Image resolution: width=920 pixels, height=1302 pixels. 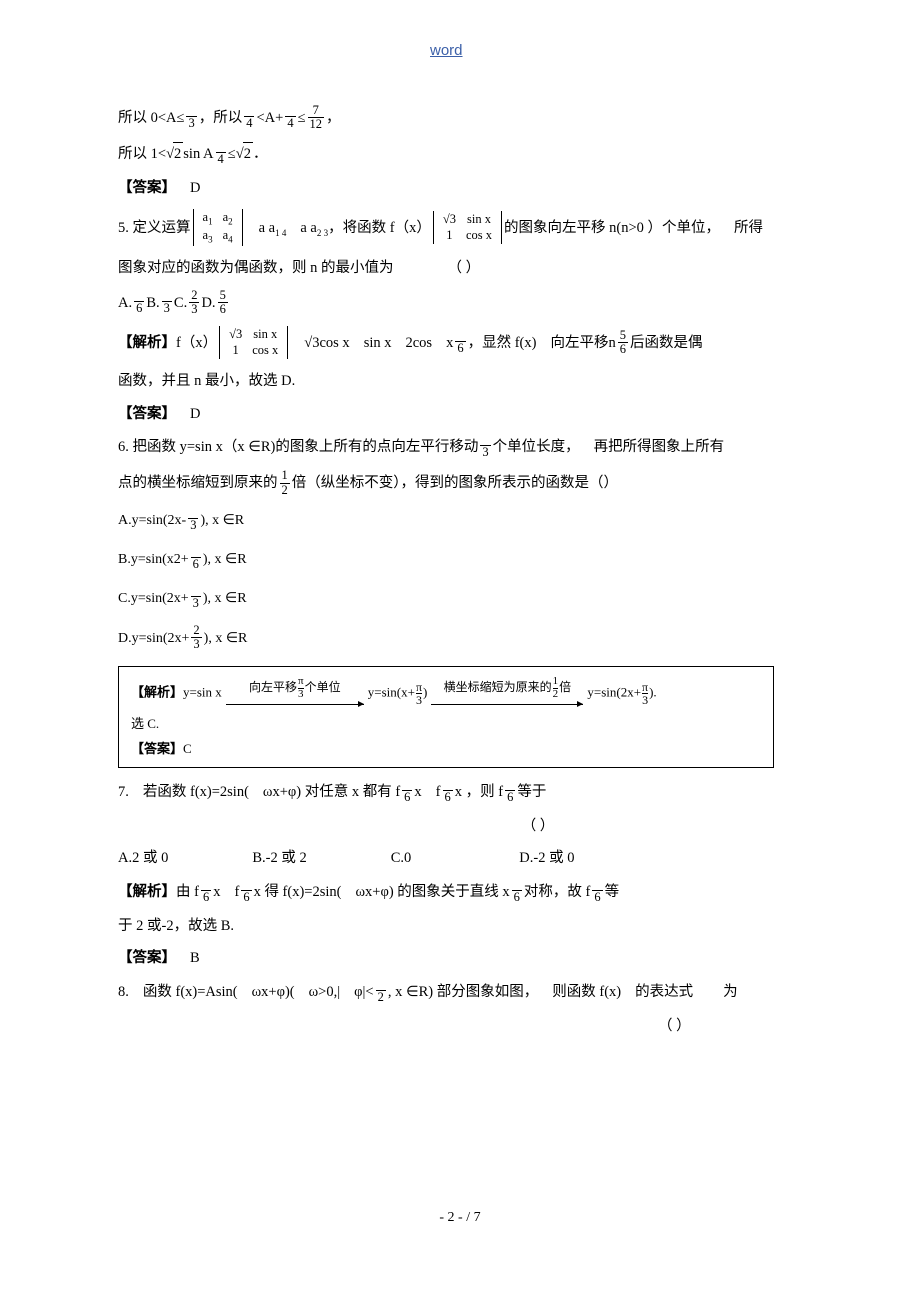 I want to click on q7-stem-e: x ，则 f, so click(x=479, y=791).